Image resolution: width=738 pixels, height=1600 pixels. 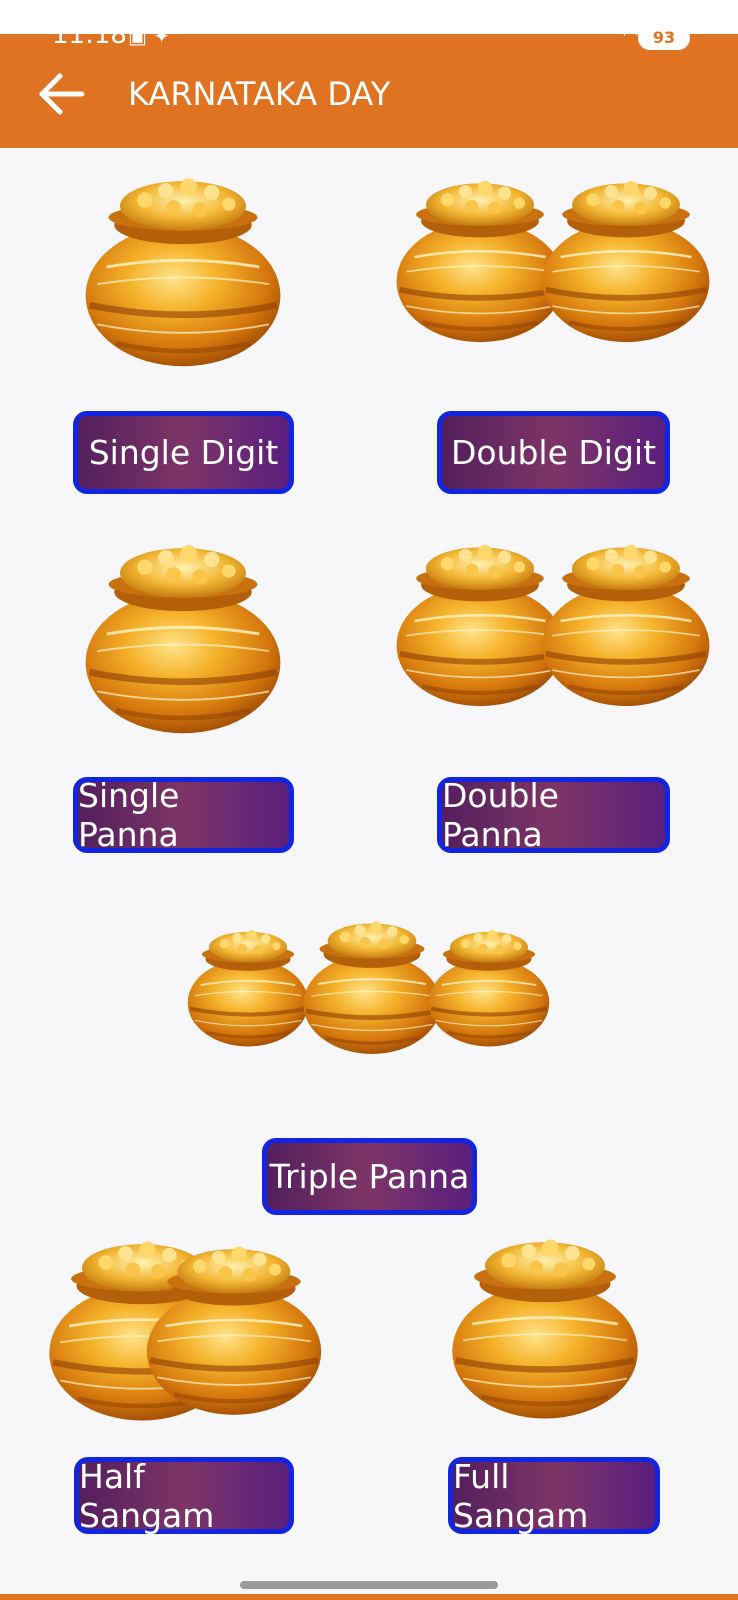 What do you see at coordinates (489, 985) in the screenshot?
I see `triple-panna-pot-right-image` at bounding box center [489, 985].